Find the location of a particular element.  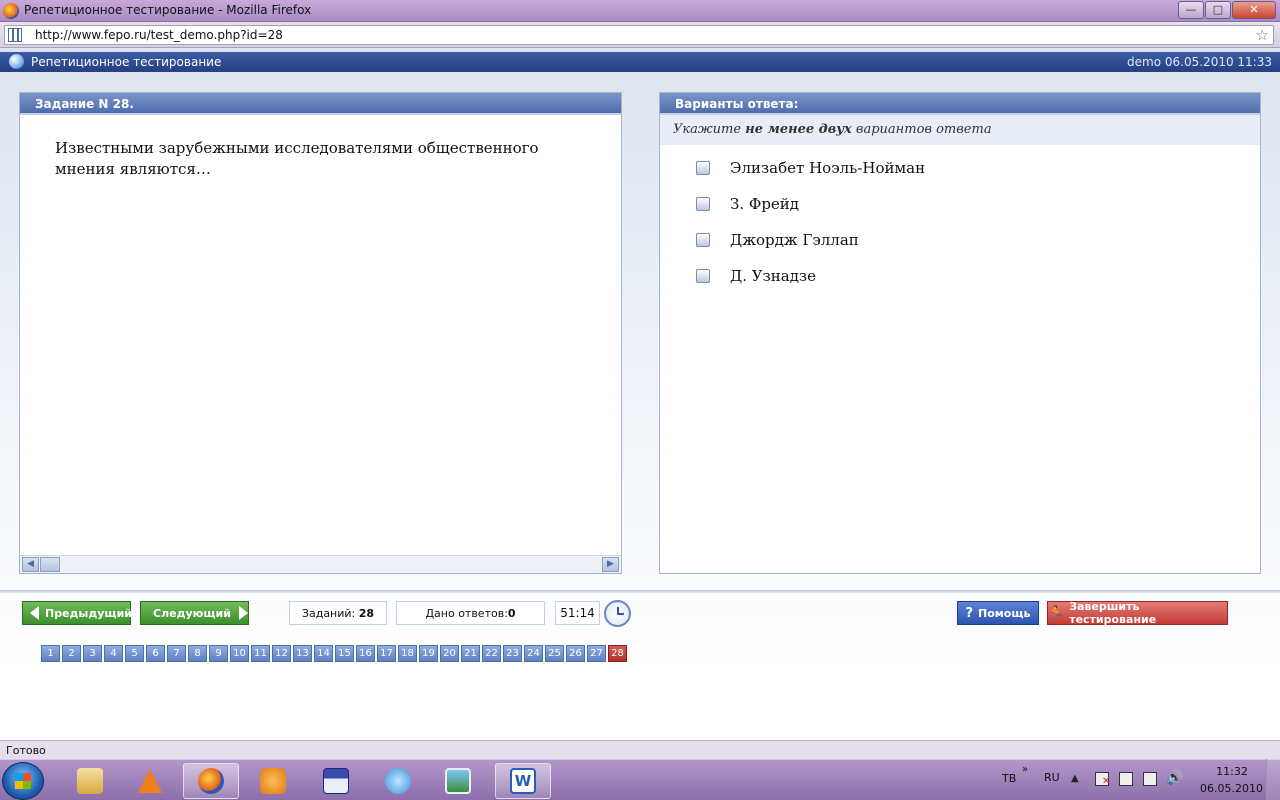

page-number-button: 20 is located at coordinates (449, 653).